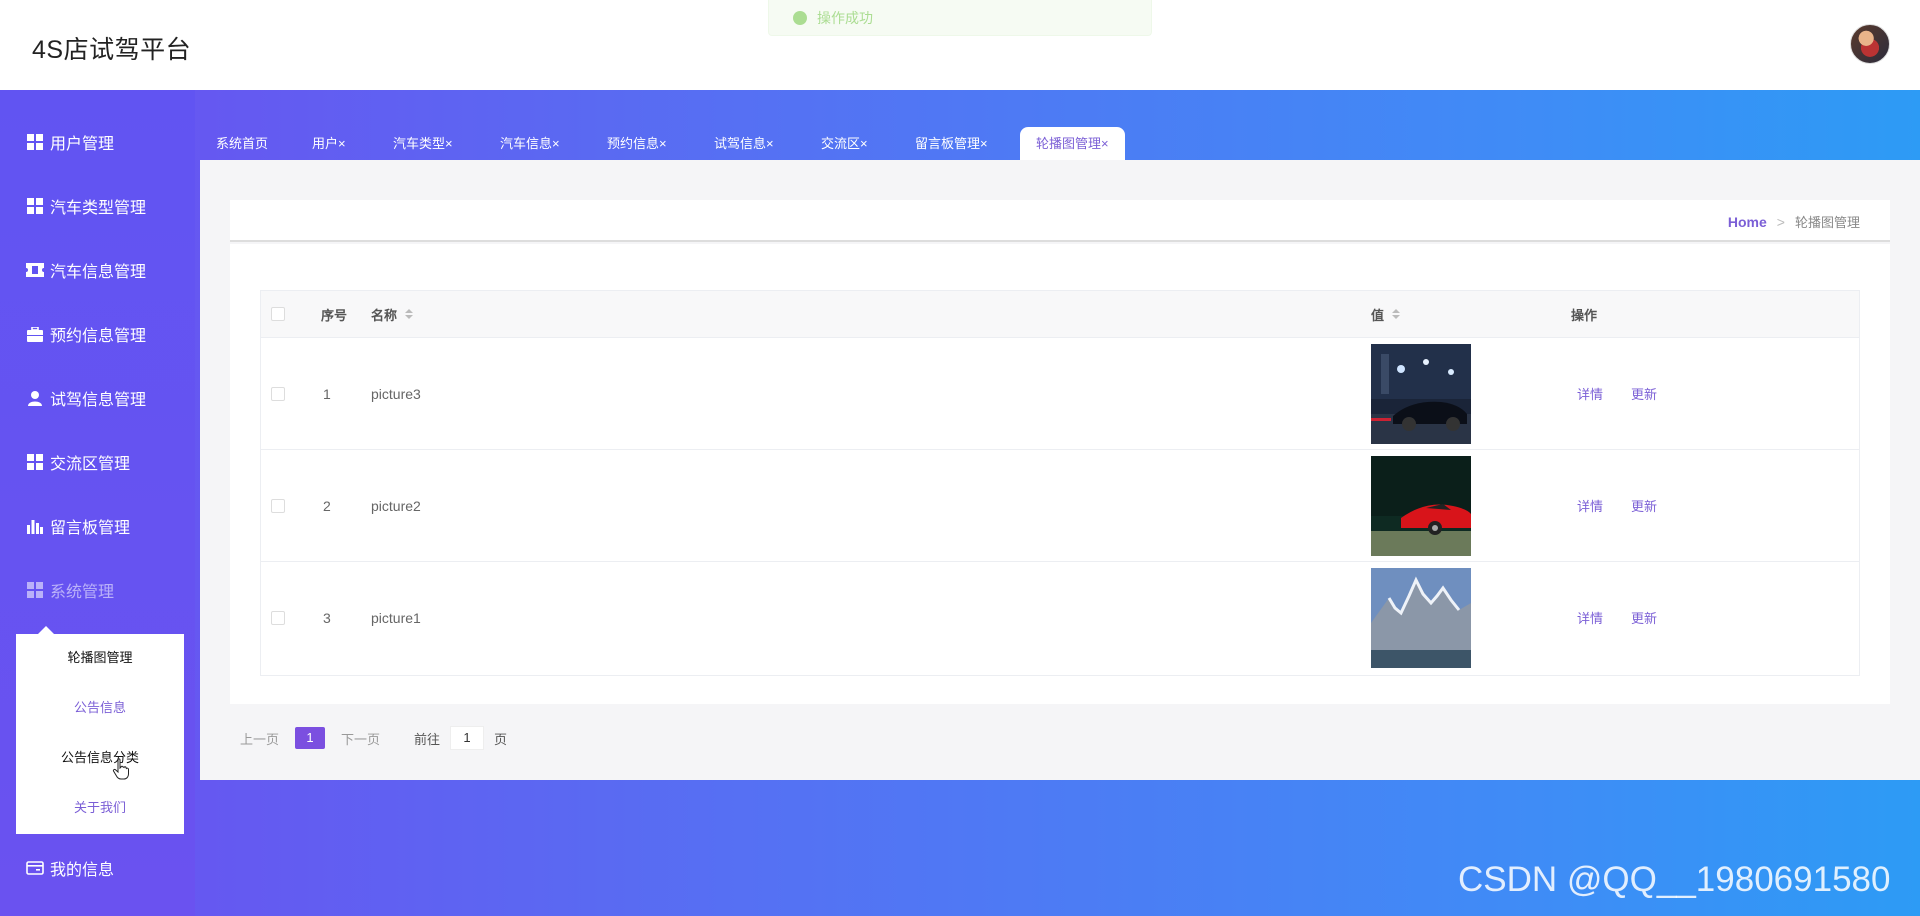  I want to click on breadcrumb-bar: Home > 轮播图管理, so click(1060, 221).